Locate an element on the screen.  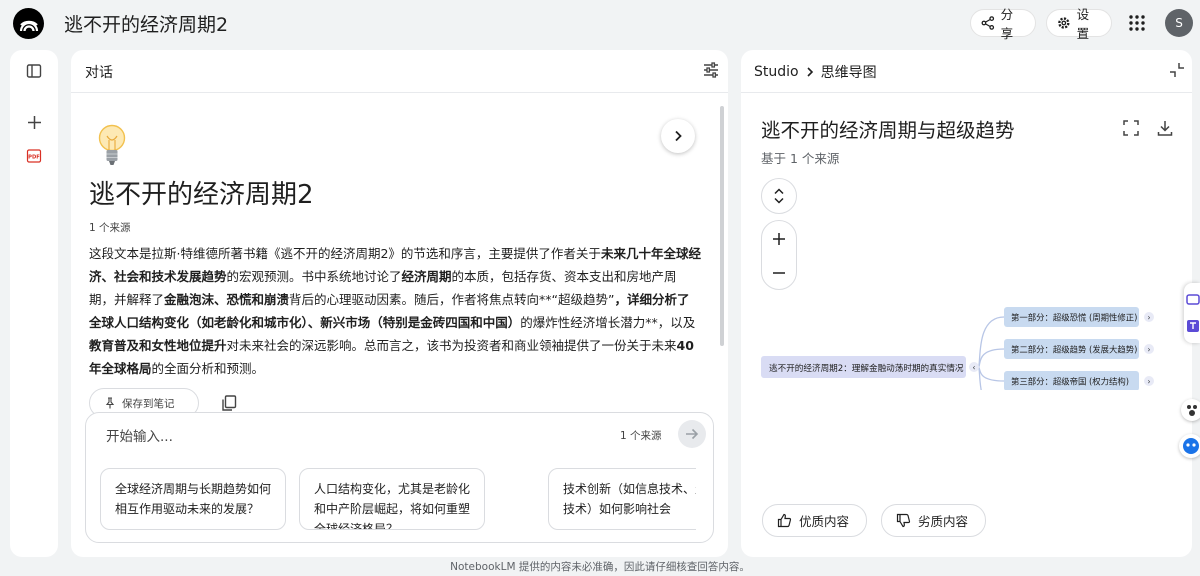
arrow-right-icon is located at coordinates (692, 434).